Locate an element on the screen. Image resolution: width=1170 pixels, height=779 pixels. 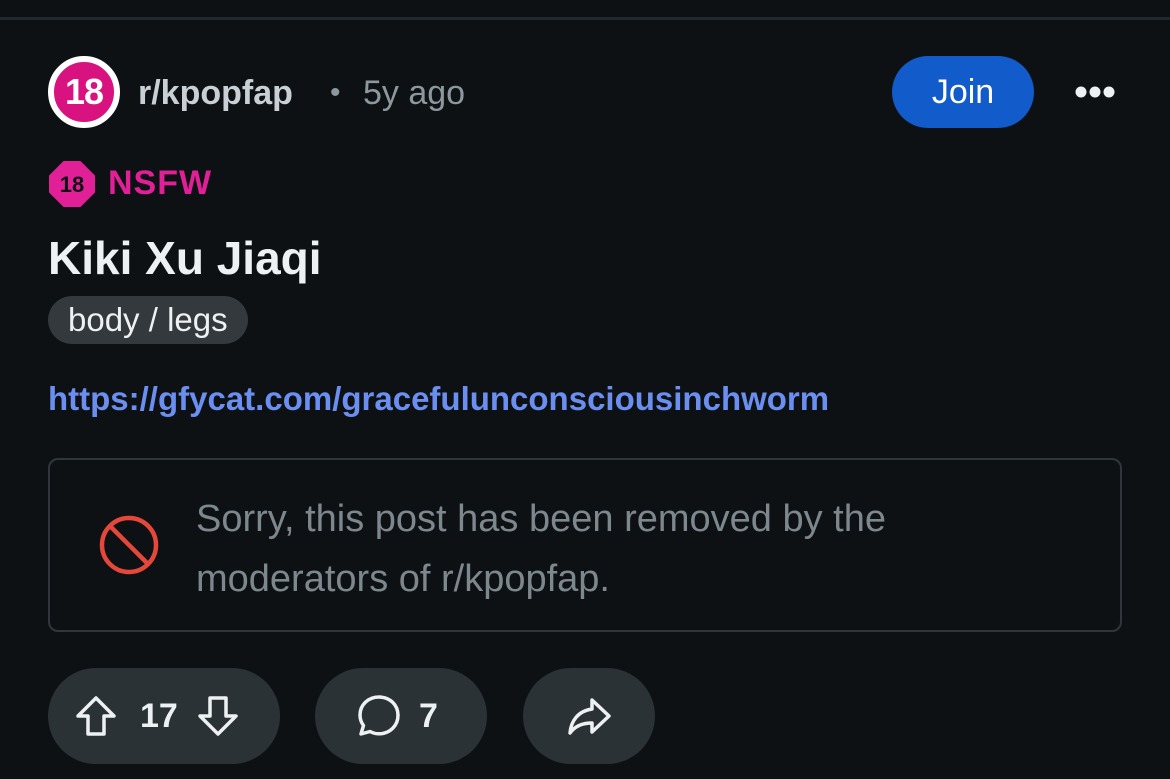
share-arrow-icon is located at coordinates (589, 716).